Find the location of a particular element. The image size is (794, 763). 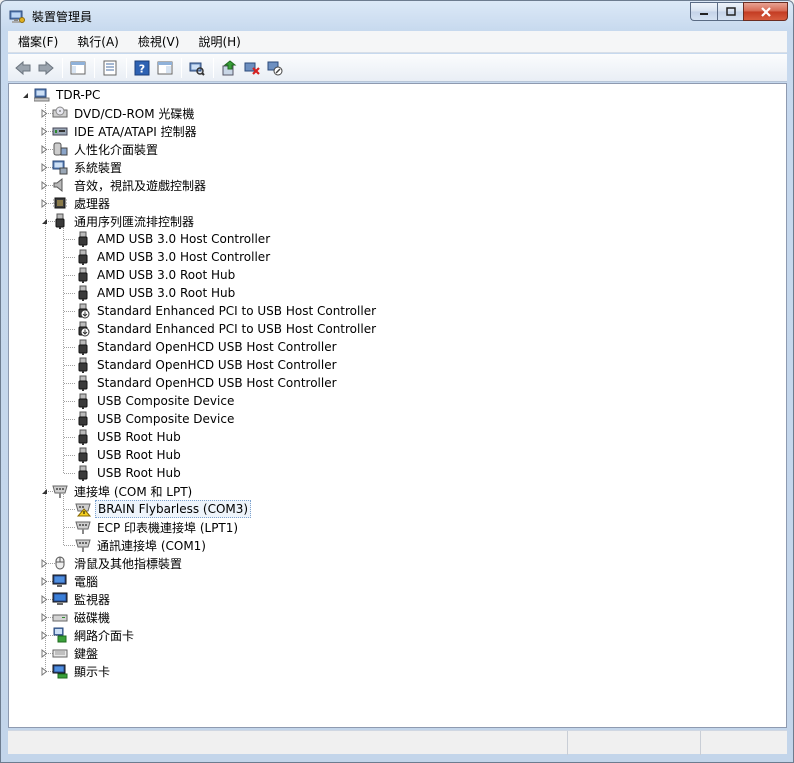

console-tree-icon is located at coordinates (165, 67).